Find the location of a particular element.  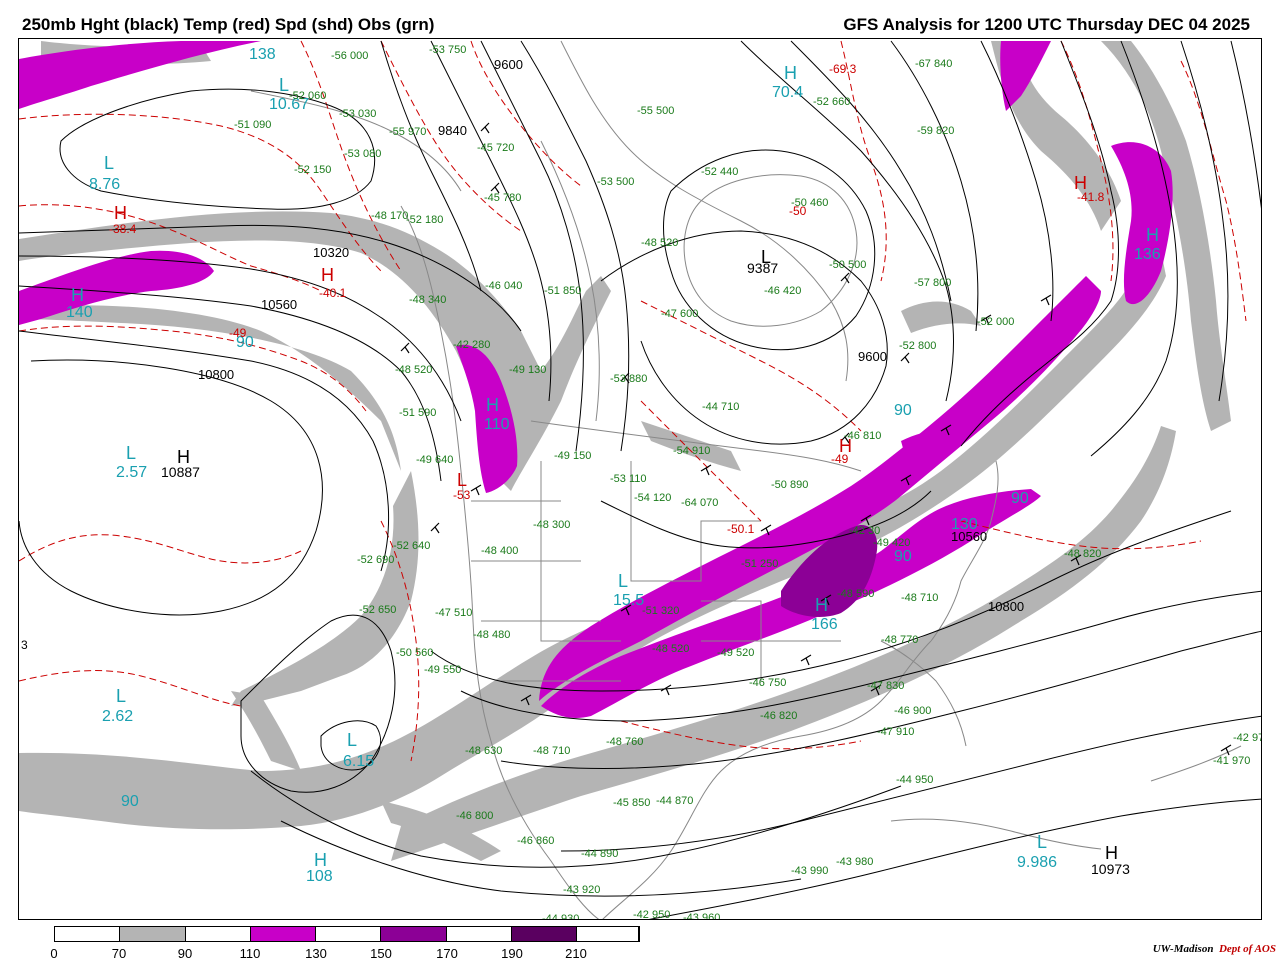

observation-plot: -48 630 is located at coordinates (483, 751).